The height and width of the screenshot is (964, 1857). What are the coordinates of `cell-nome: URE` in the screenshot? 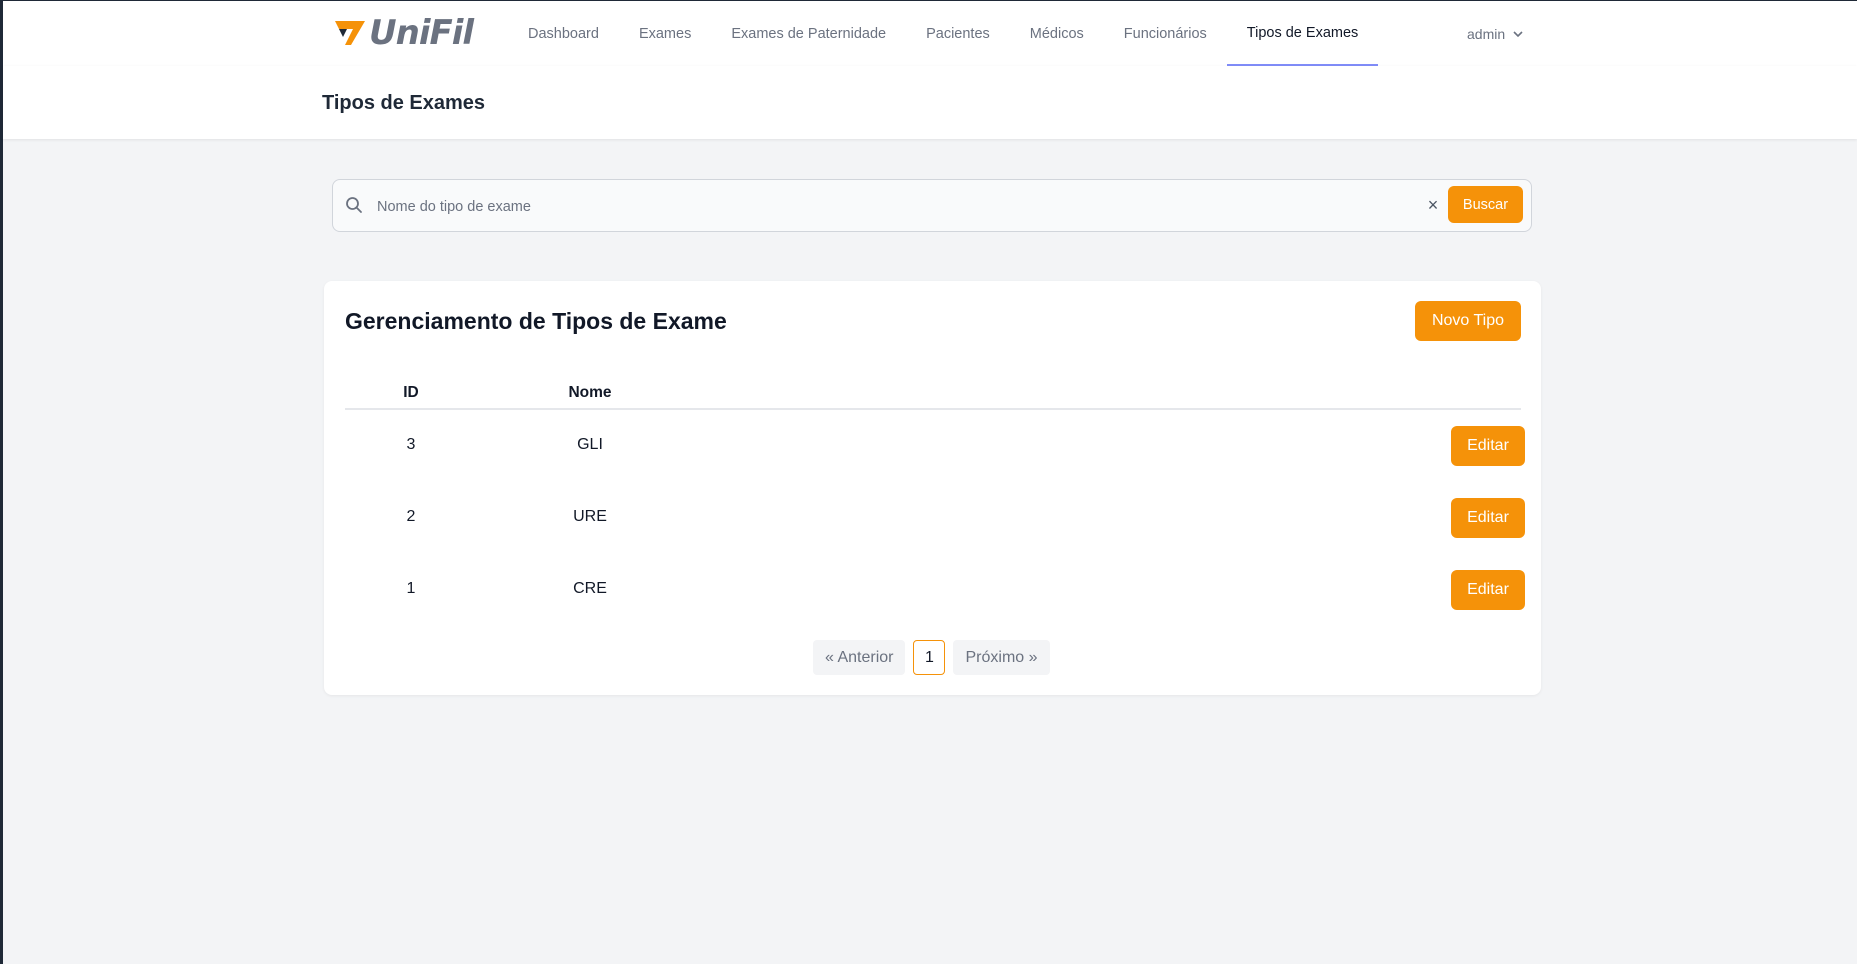 It's located at (590, 516).